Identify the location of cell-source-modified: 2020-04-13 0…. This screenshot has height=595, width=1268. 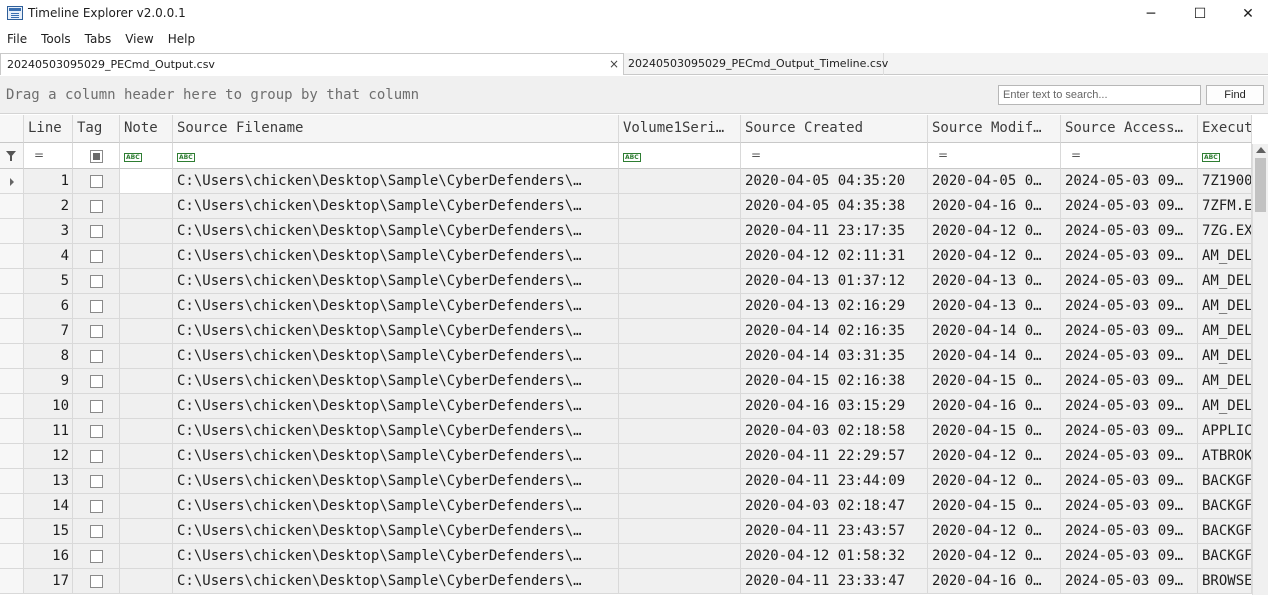
(994, 306).